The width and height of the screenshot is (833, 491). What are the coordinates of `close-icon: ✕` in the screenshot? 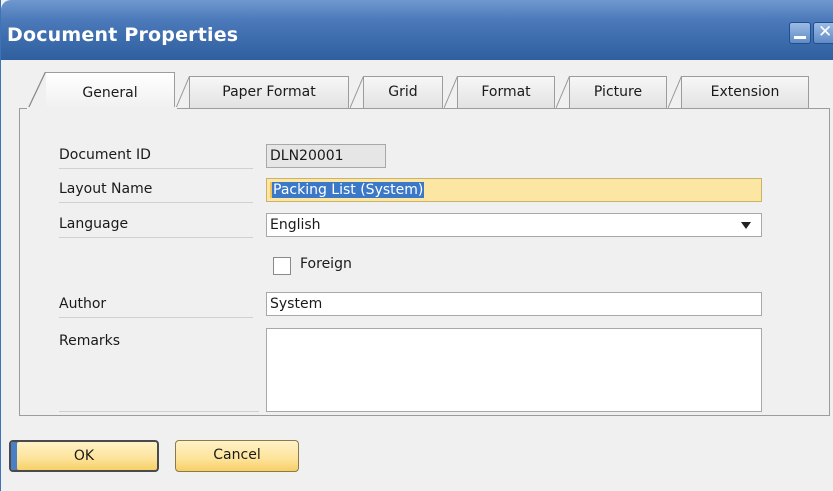 It's located at (823, 33).